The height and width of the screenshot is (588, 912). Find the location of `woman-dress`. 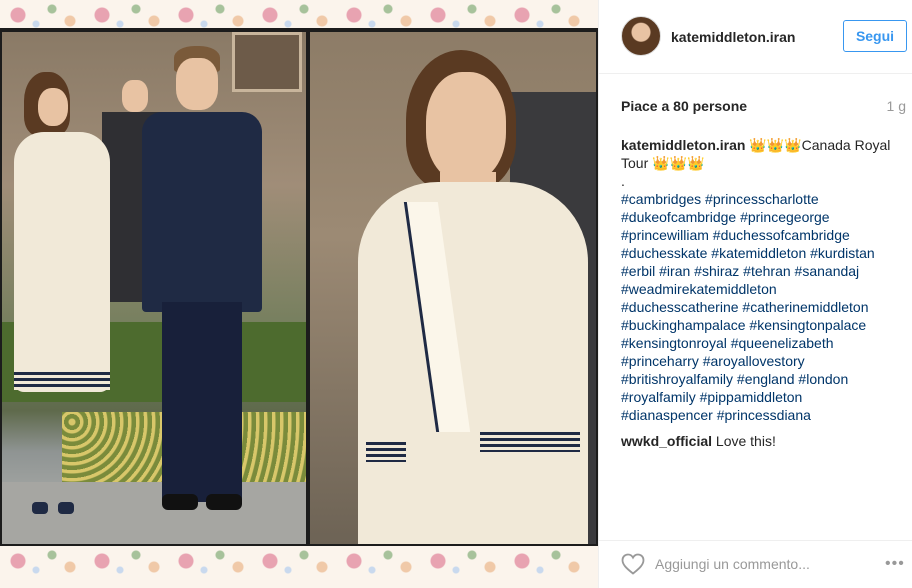

woman-dress is located at coordinates (62, 262).